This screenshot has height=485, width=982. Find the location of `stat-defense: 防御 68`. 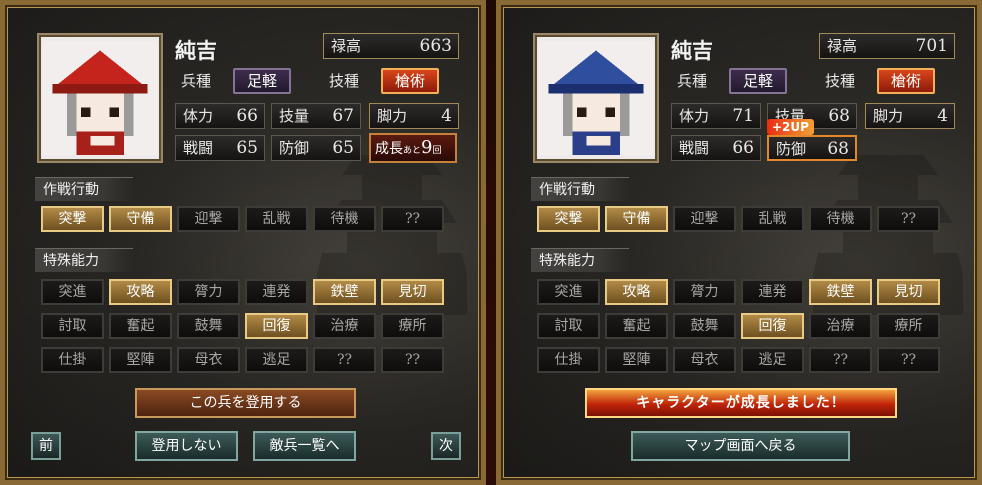

stat-defense: 防御 68 is located at coordinates (812, 148).